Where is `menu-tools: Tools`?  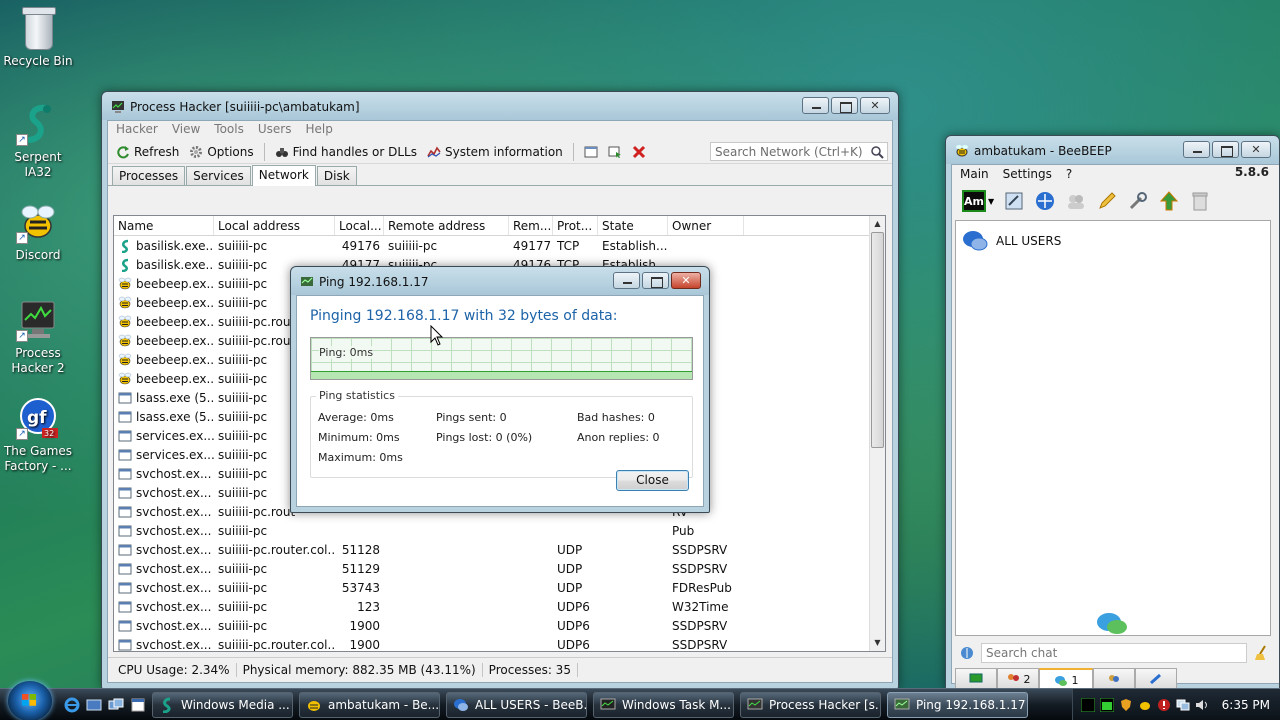 menu-tools: Tools is located at coordinates (229, 130).